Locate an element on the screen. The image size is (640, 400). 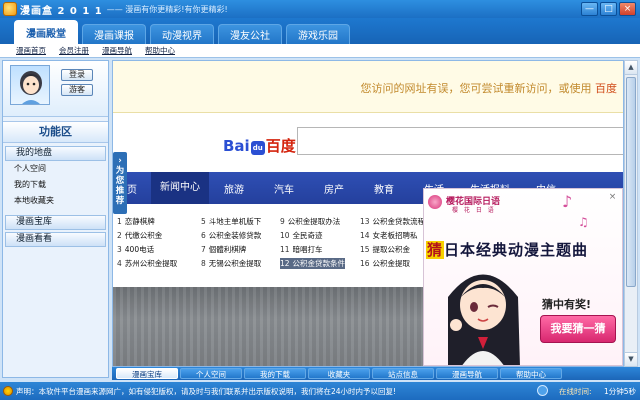
subnav-guide-link: 漫画导航 is located at coordinates (117, 50).